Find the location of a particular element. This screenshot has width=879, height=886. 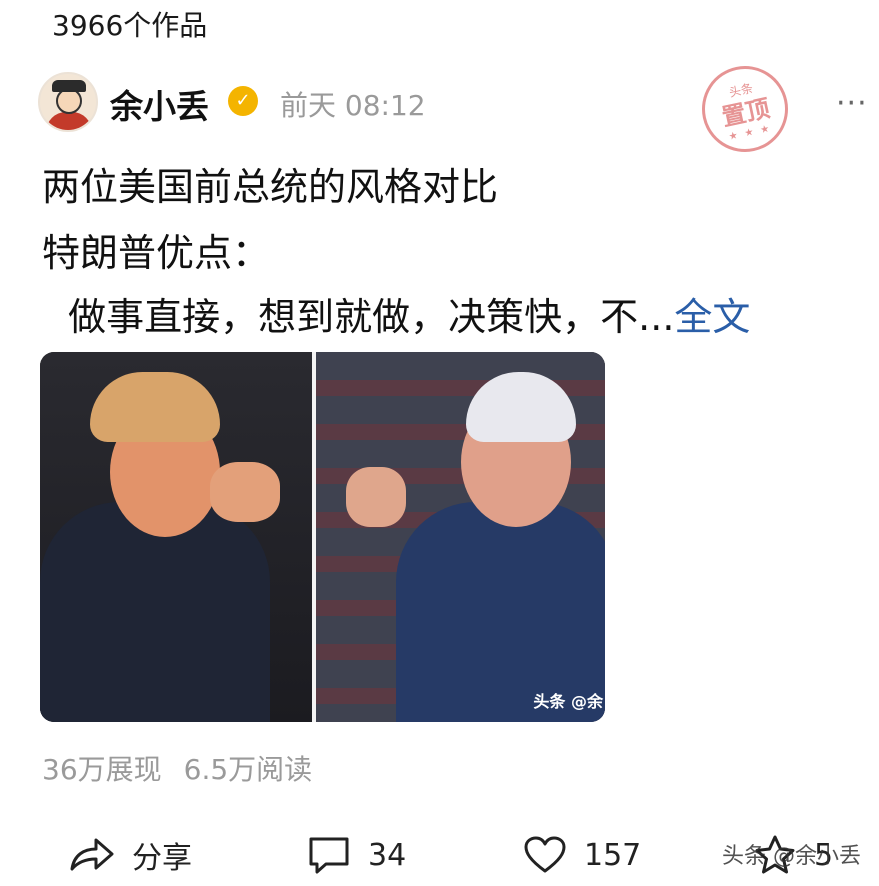

post-excerpt: 做事直接，想到就做，决策快，不...全文 is located at coordinates (397, 313).